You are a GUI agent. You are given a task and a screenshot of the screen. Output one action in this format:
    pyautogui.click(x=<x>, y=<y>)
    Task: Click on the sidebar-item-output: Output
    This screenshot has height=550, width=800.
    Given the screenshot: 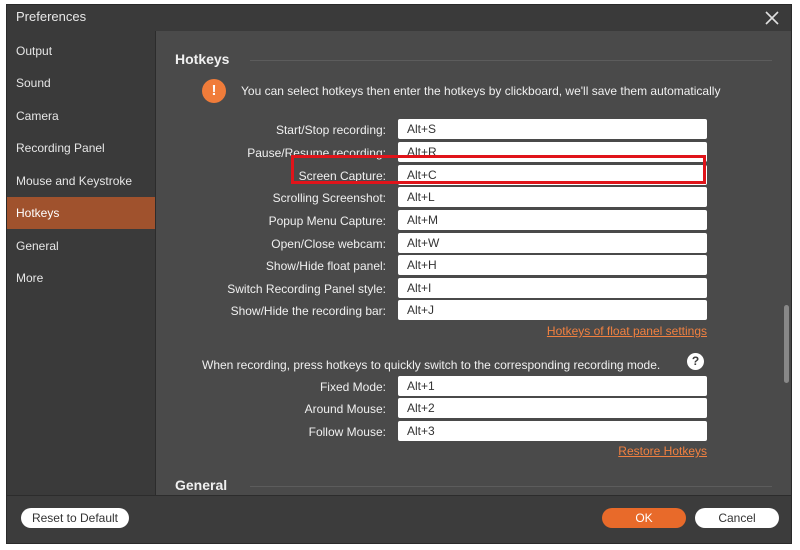 What is the action you would take?
    pyautogui.click(x=81, y=51)
    